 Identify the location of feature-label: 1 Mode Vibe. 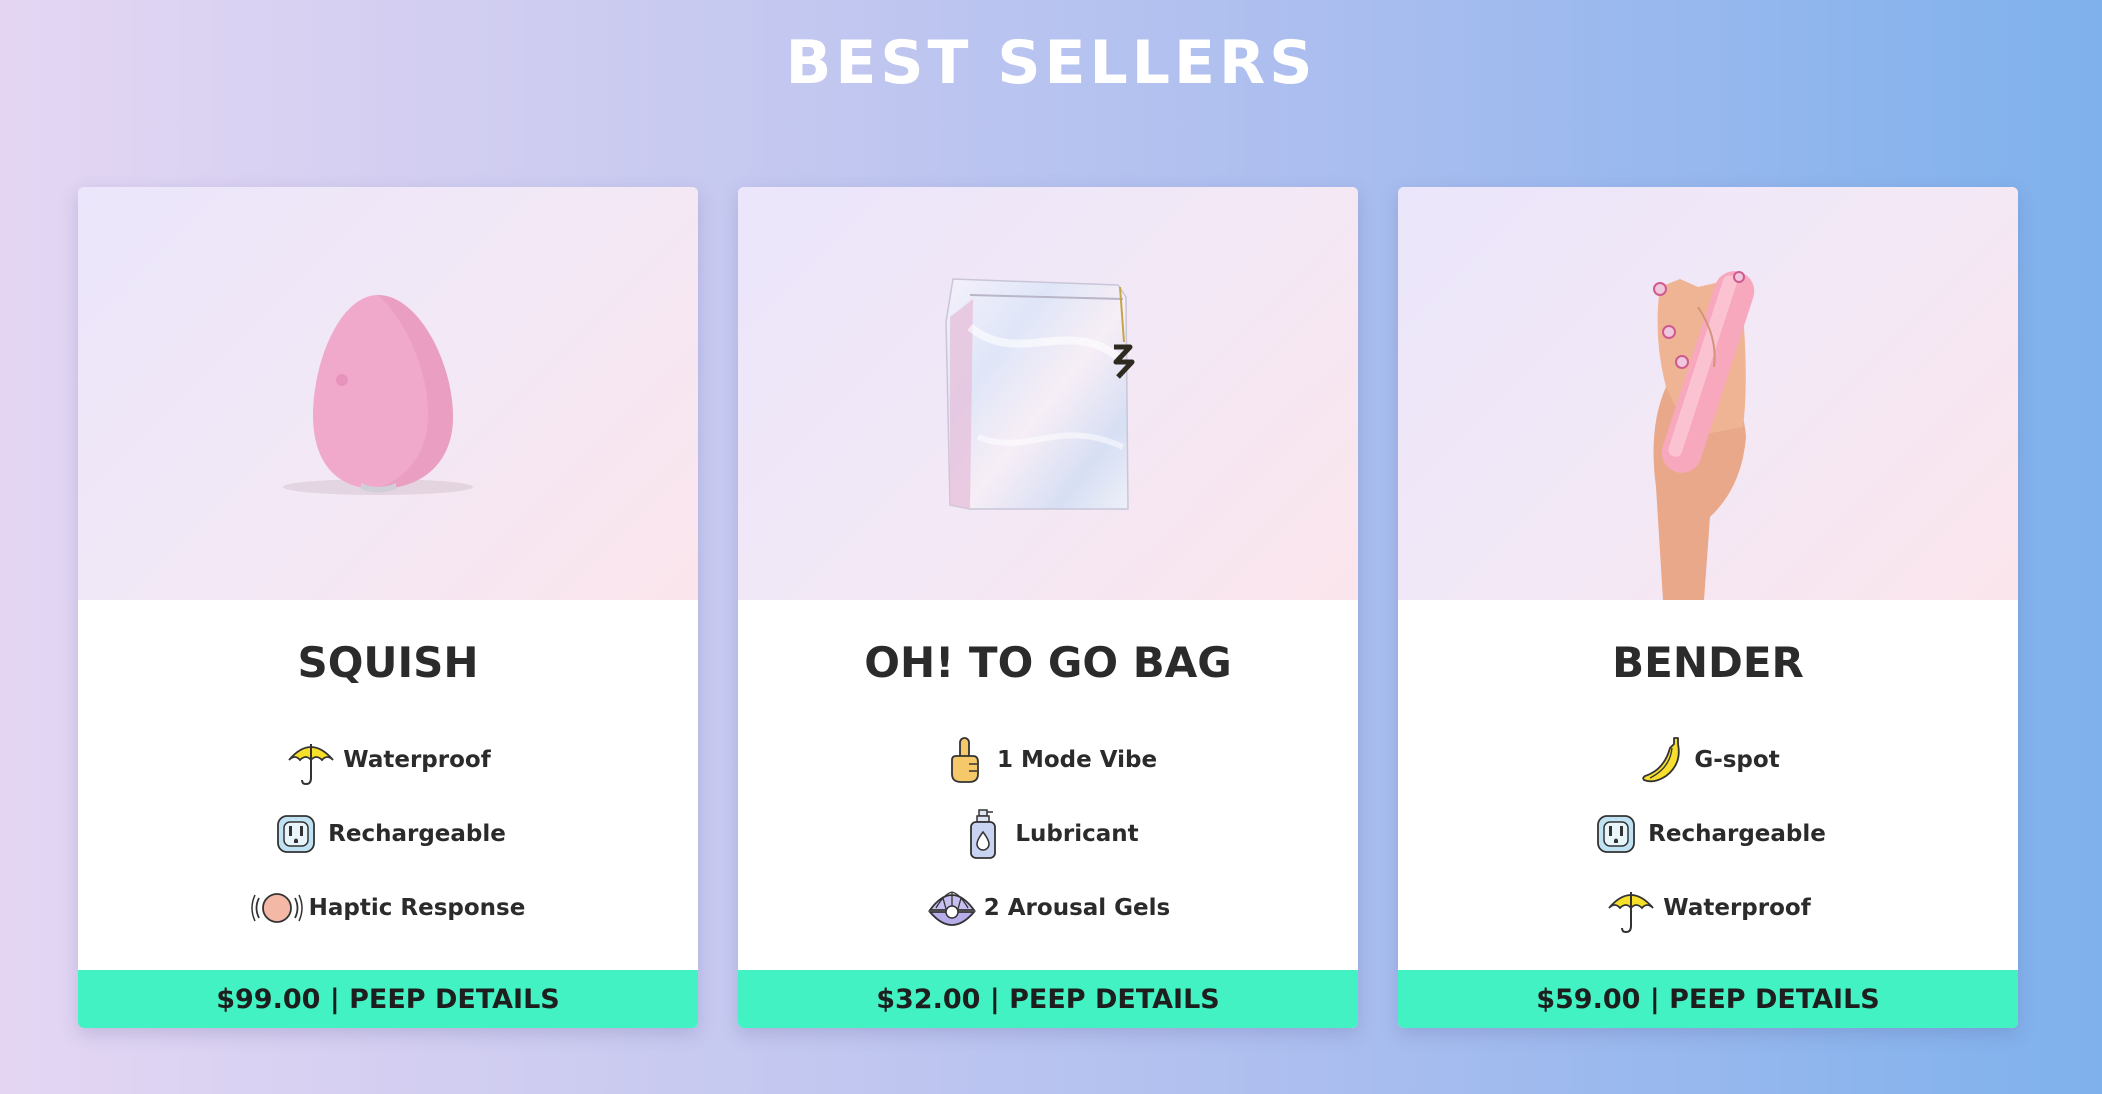
(1077, 760).